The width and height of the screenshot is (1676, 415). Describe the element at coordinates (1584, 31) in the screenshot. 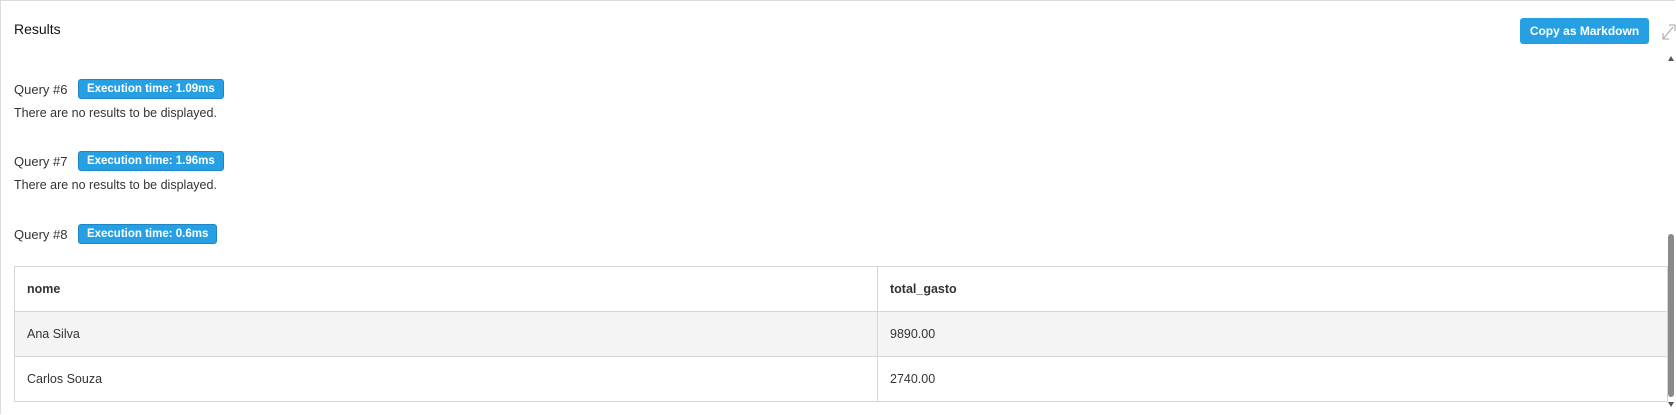

I see `copy-as-markdown-button: Copy as Markdown` at that location.